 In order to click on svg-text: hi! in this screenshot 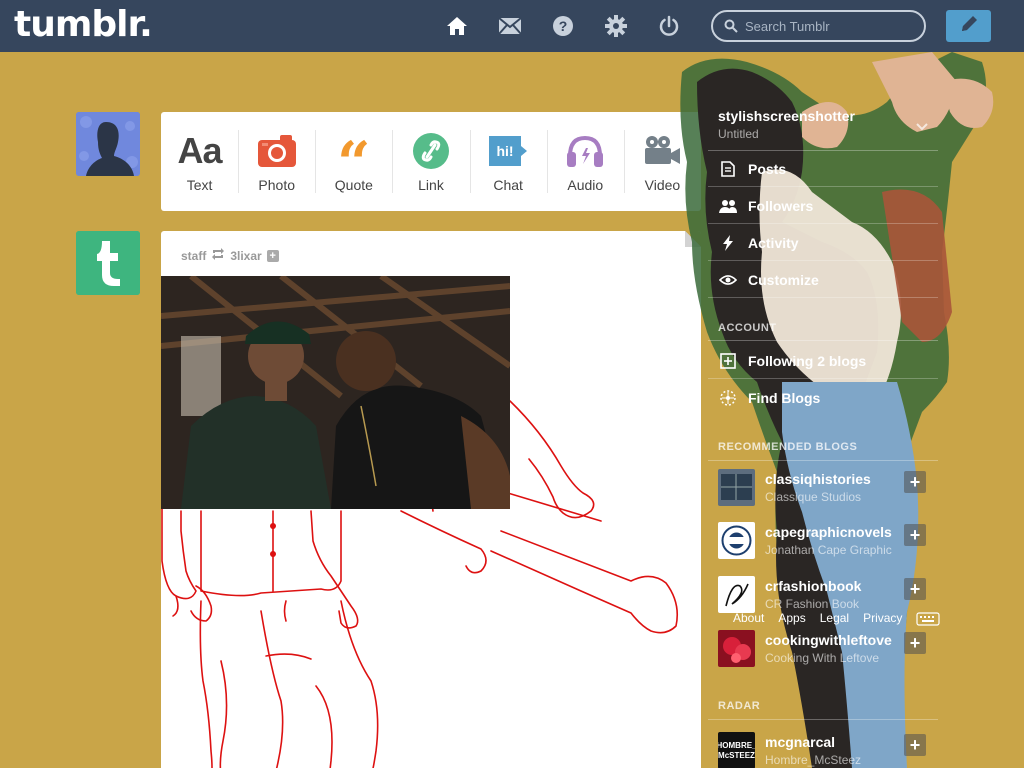, I will do `click(505, 151)`.